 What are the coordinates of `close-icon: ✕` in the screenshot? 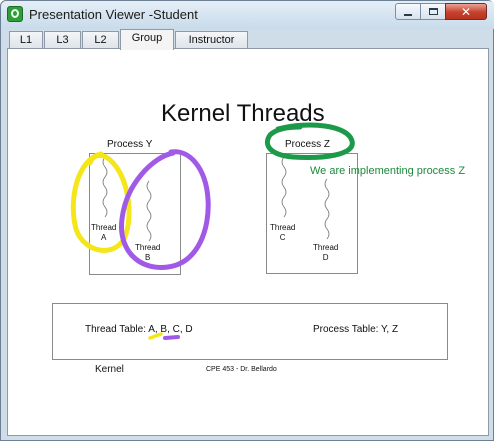 It's located at (466, 11).